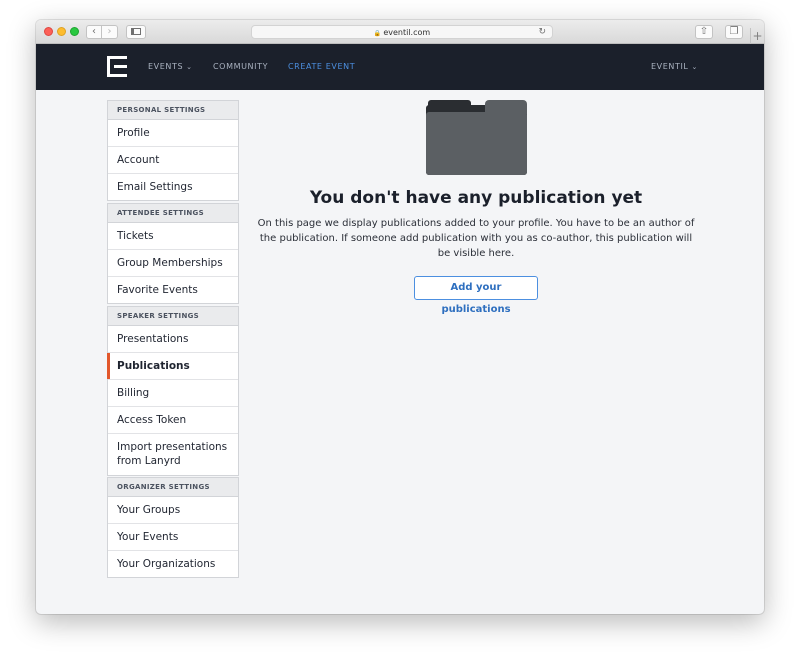 This screenshot has width=800, height=665. I want to click on sidebar-toggle-button, so click(136, 32).